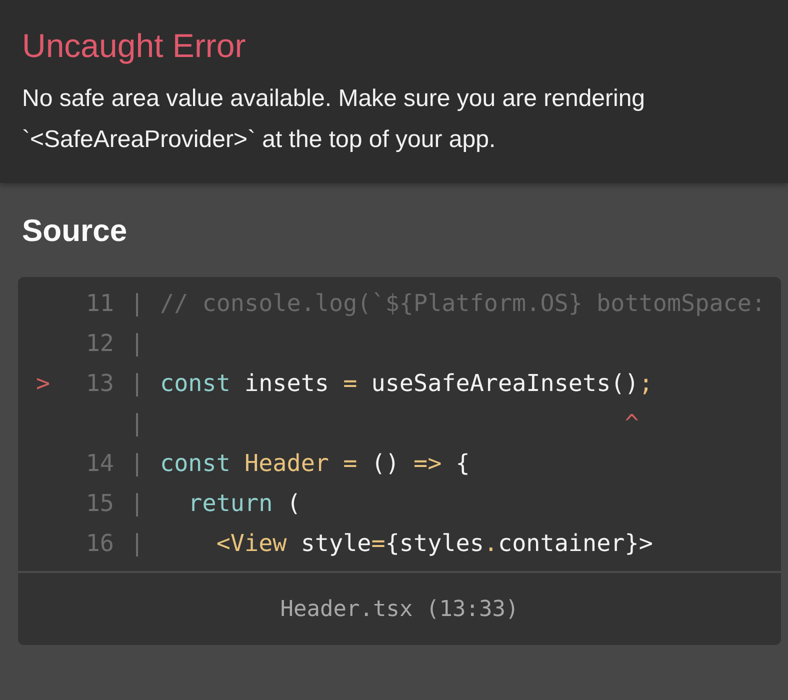 This screenshot has height=700, width=788. I want to click on code-token: ), so click(631, 383).